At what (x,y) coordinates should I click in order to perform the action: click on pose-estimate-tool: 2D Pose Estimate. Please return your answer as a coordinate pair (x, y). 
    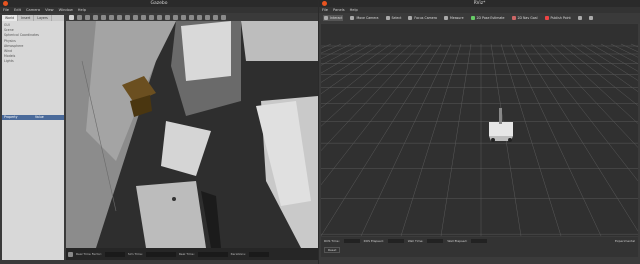
    Looking at the image, I should click on (487, 18).